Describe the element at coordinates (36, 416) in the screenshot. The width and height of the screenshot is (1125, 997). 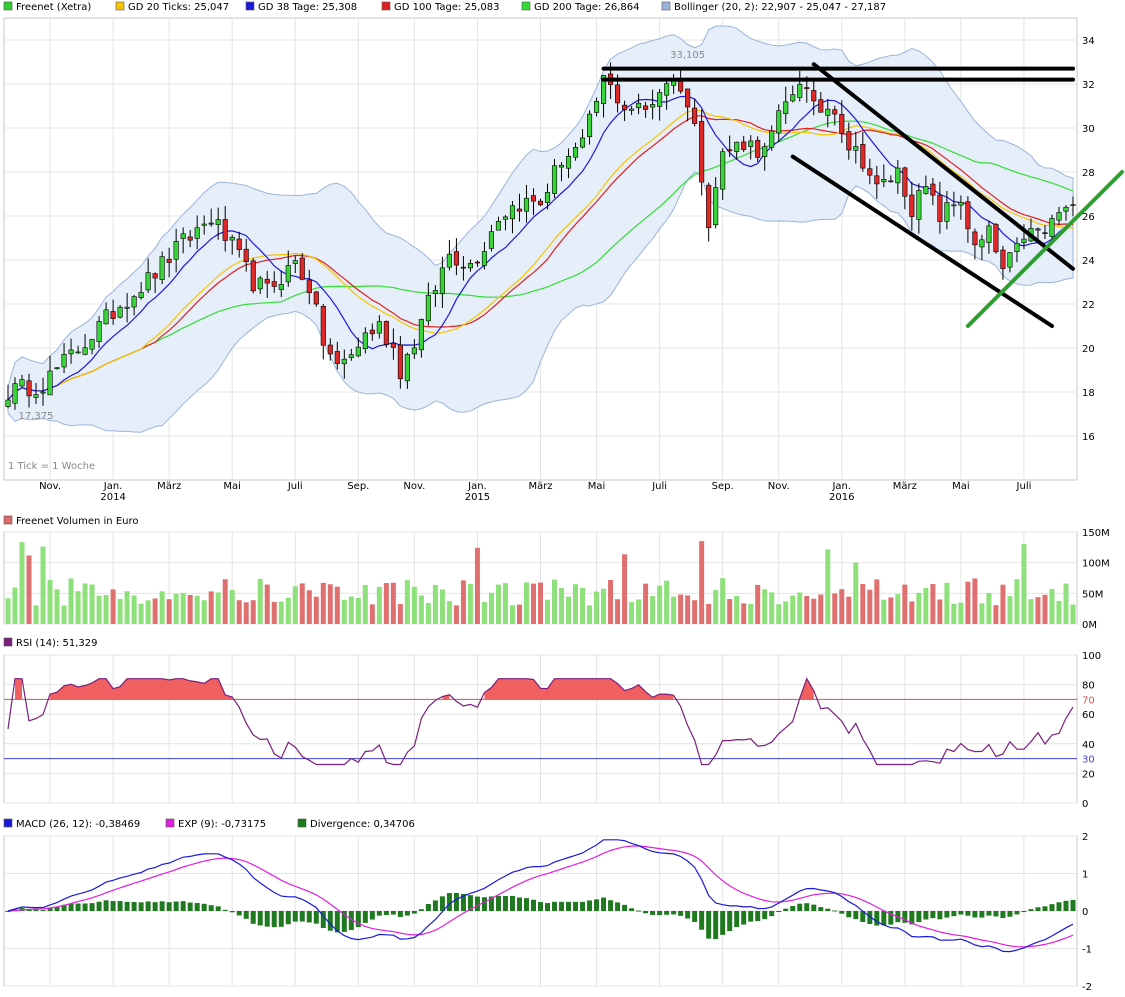
I see `low-annotation: 17,375` at that location.